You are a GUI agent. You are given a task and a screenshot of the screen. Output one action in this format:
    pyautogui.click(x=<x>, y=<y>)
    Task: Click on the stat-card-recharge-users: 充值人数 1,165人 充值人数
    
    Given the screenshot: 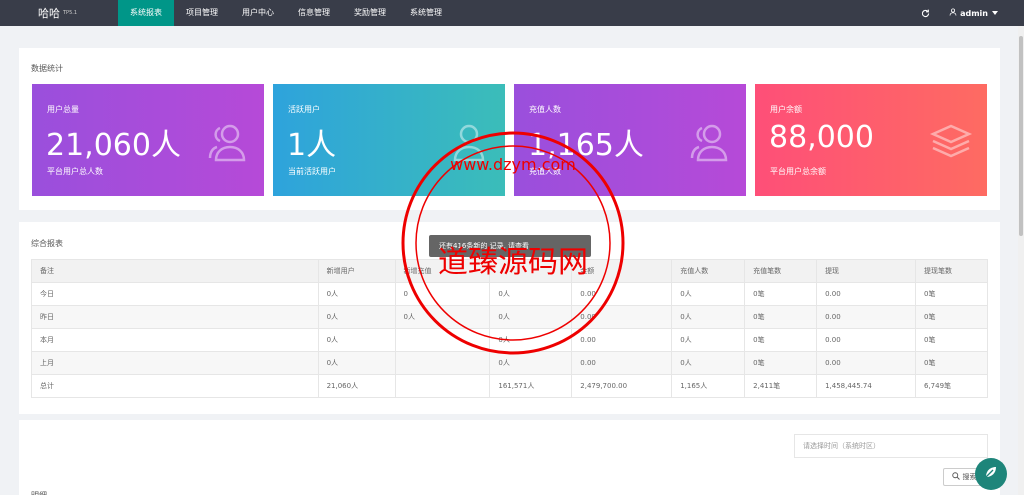 What is the action you would take?
    pyautogui.click(x=630, y=140)
    